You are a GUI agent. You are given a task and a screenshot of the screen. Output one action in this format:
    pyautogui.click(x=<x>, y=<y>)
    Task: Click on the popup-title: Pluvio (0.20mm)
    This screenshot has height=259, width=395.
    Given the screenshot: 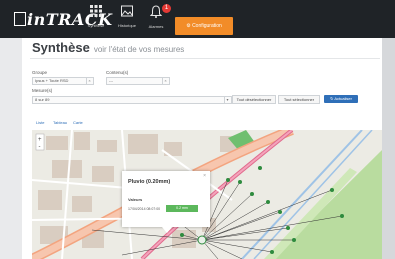 What is the action you would take?
    pyautogui.click(x=149, y=182)
    